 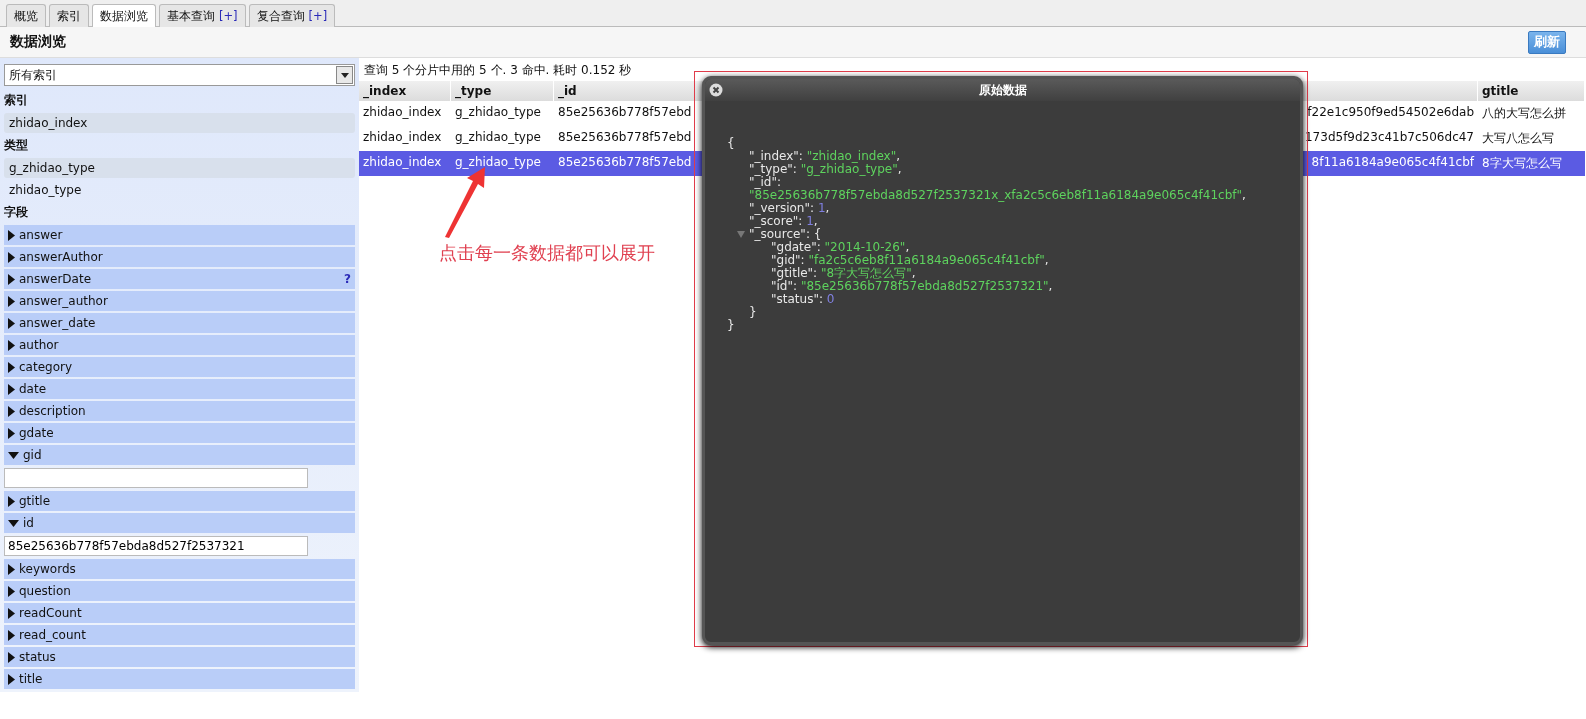 What do you see at coordinates (796, 247) in the screenshot?
I see `json-key: "gdate":` at bounding box center [796, 247].